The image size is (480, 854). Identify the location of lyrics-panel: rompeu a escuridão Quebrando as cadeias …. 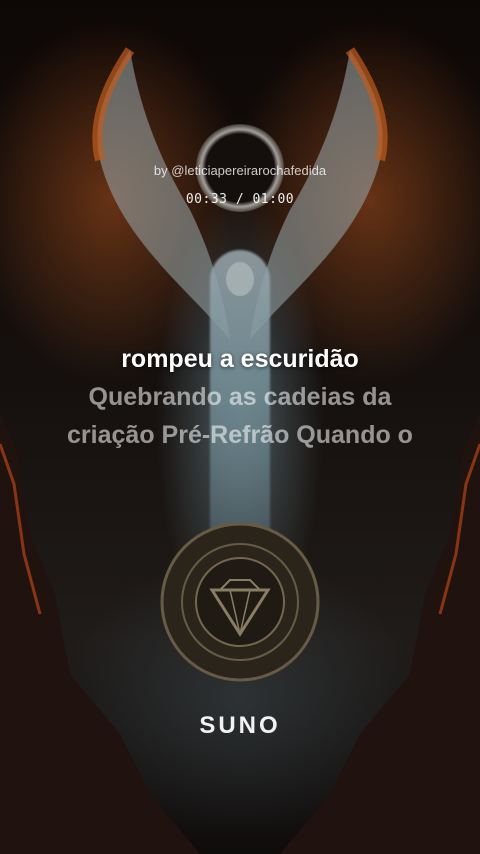
(240, 397).